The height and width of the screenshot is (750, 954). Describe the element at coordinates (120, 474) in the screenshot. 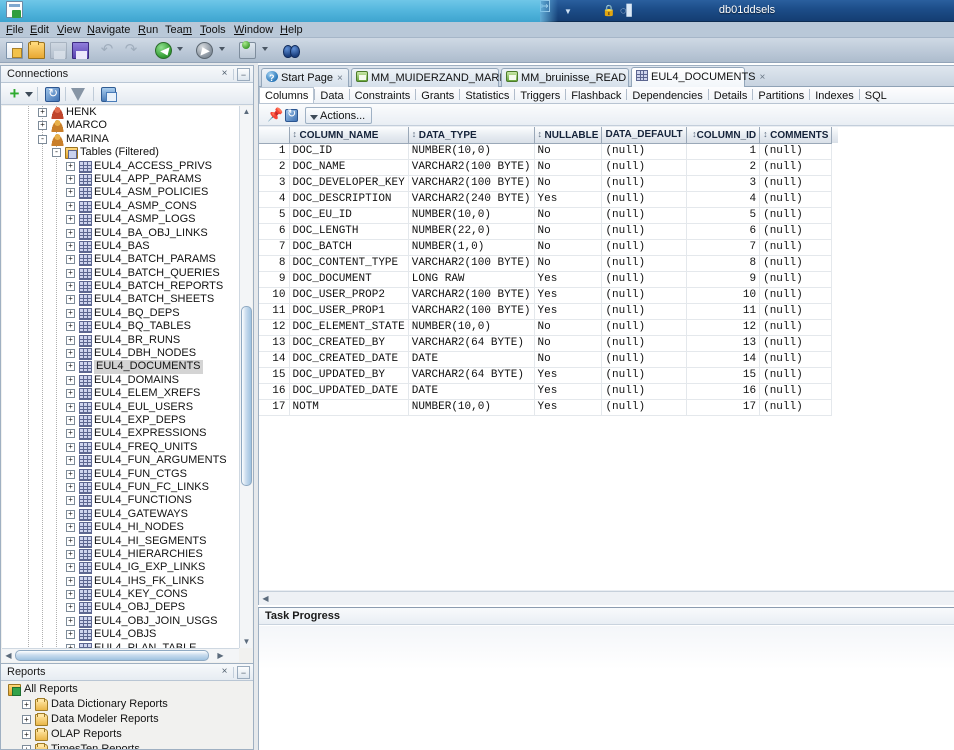

I see `tree-item: + EUL4_FUN_CTGS` at that location.